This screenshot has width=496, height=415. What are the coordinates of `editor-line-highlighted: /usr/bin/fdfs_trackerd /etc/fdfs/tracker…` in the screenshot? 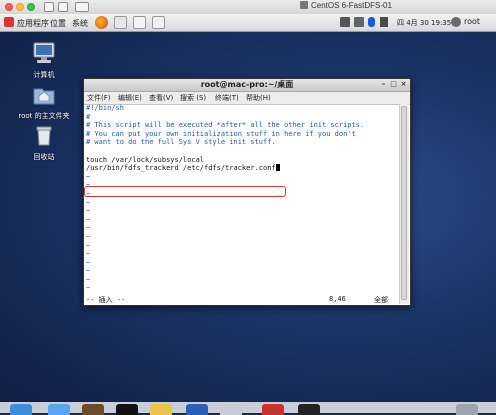 It's located at (244, 168).